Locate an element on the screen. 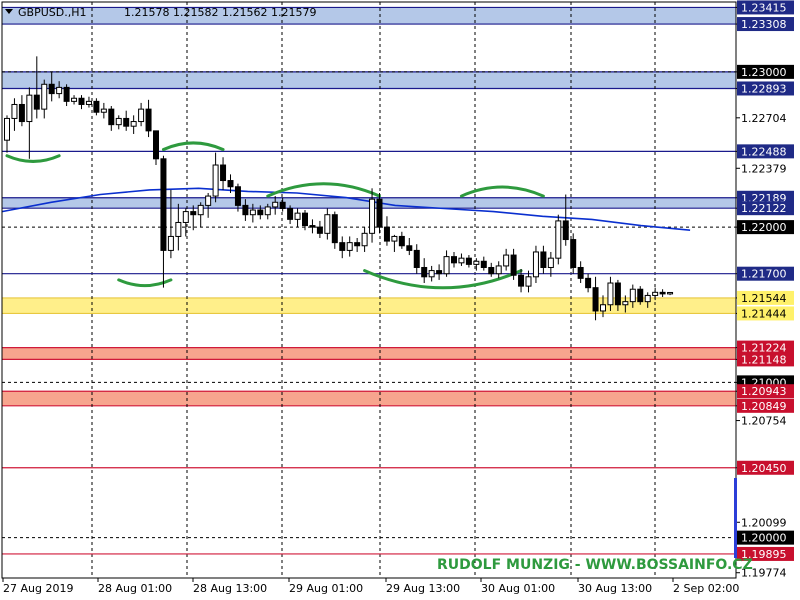 This screenshot has width=800, height=600. y-tick-label: 1.21700 is located at coordinates (764, 274).